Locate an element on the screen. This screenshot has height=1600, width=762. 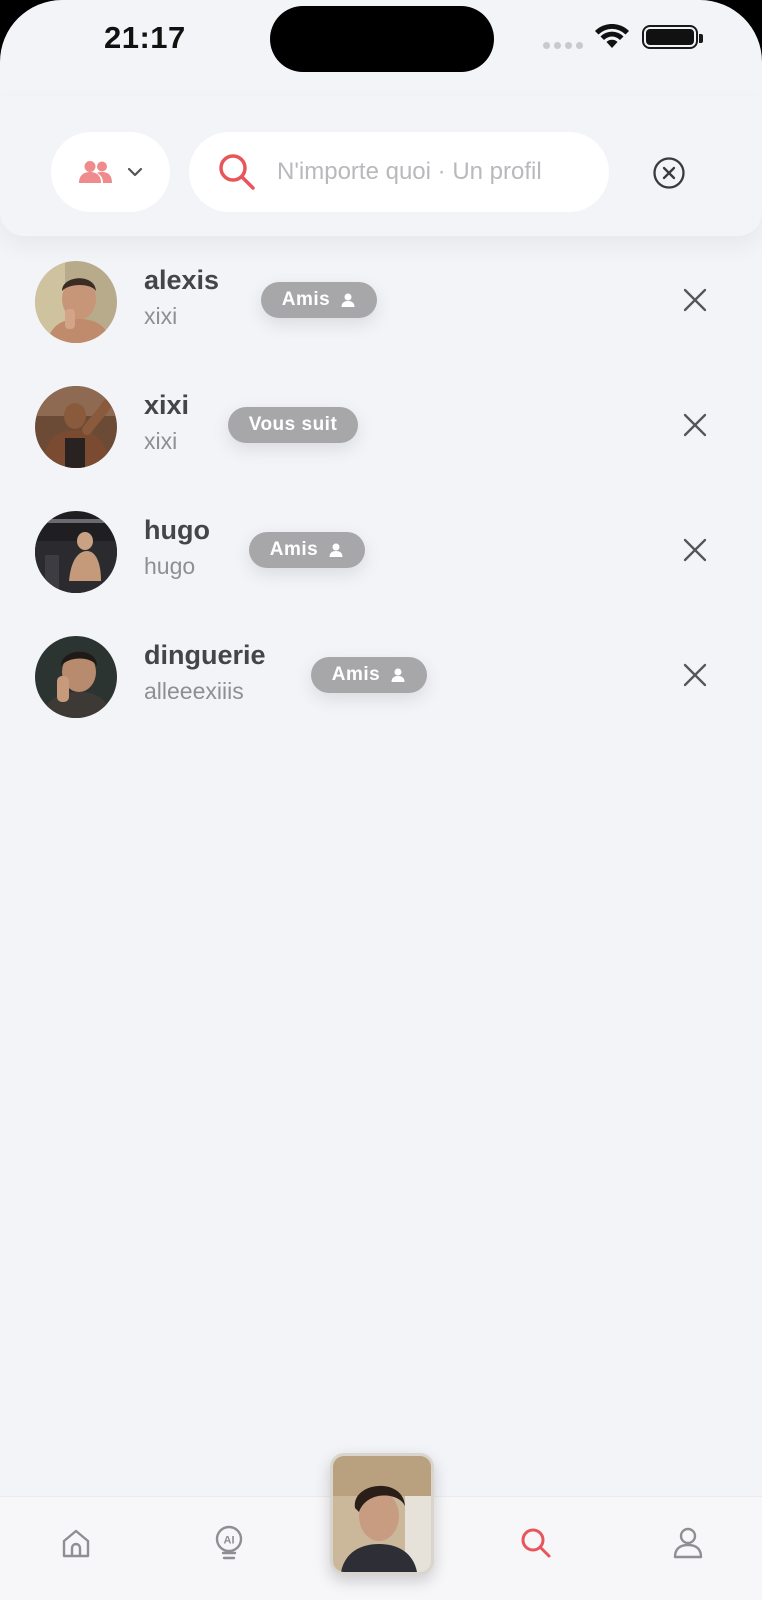
filter-dropdown-button is located at coordinates (110, 172).